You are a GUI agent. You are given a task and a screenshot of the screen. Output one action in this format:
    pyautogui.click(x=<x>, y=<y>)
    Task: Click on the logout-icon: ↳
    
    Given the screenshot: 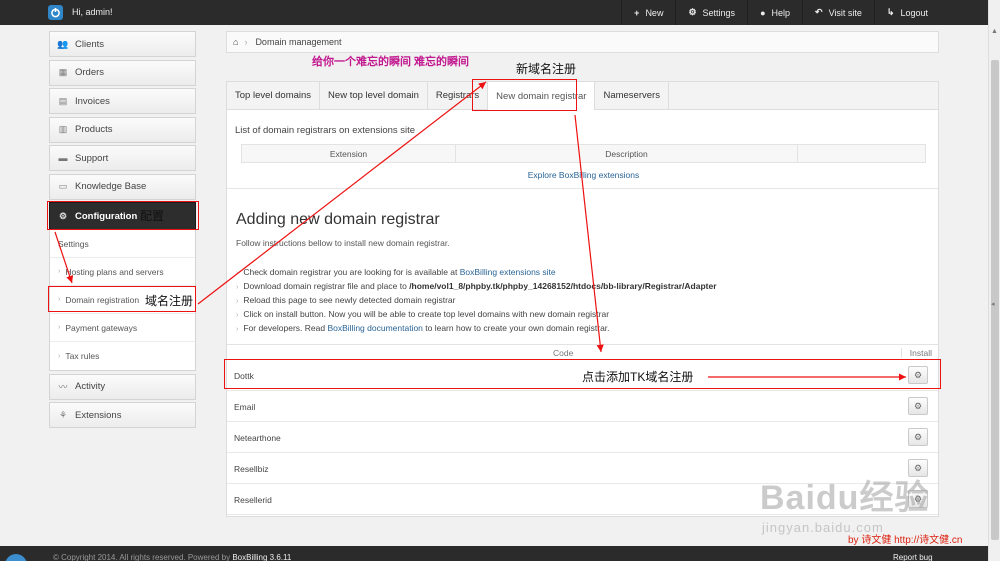 What is the action you would take?
    pyautogui.click(x=890, y=12)
    